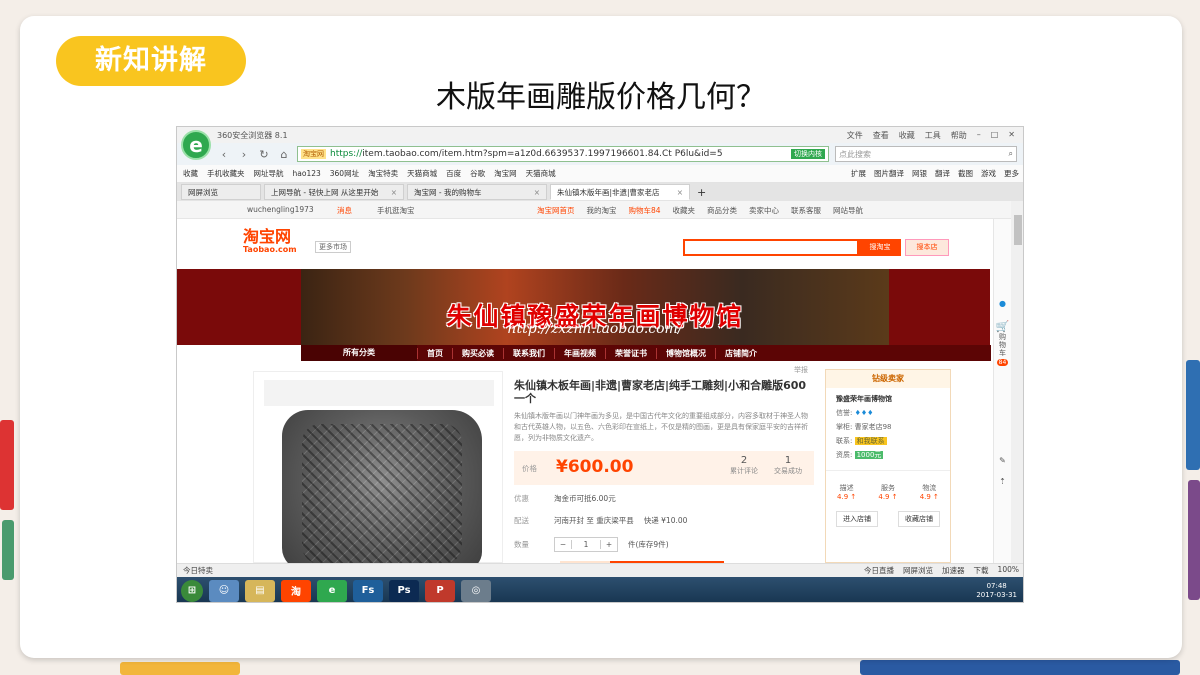 This screenshot has height=675, width=1200. I want to click on quantity-stepper: − 1 +, so click(586, 544).